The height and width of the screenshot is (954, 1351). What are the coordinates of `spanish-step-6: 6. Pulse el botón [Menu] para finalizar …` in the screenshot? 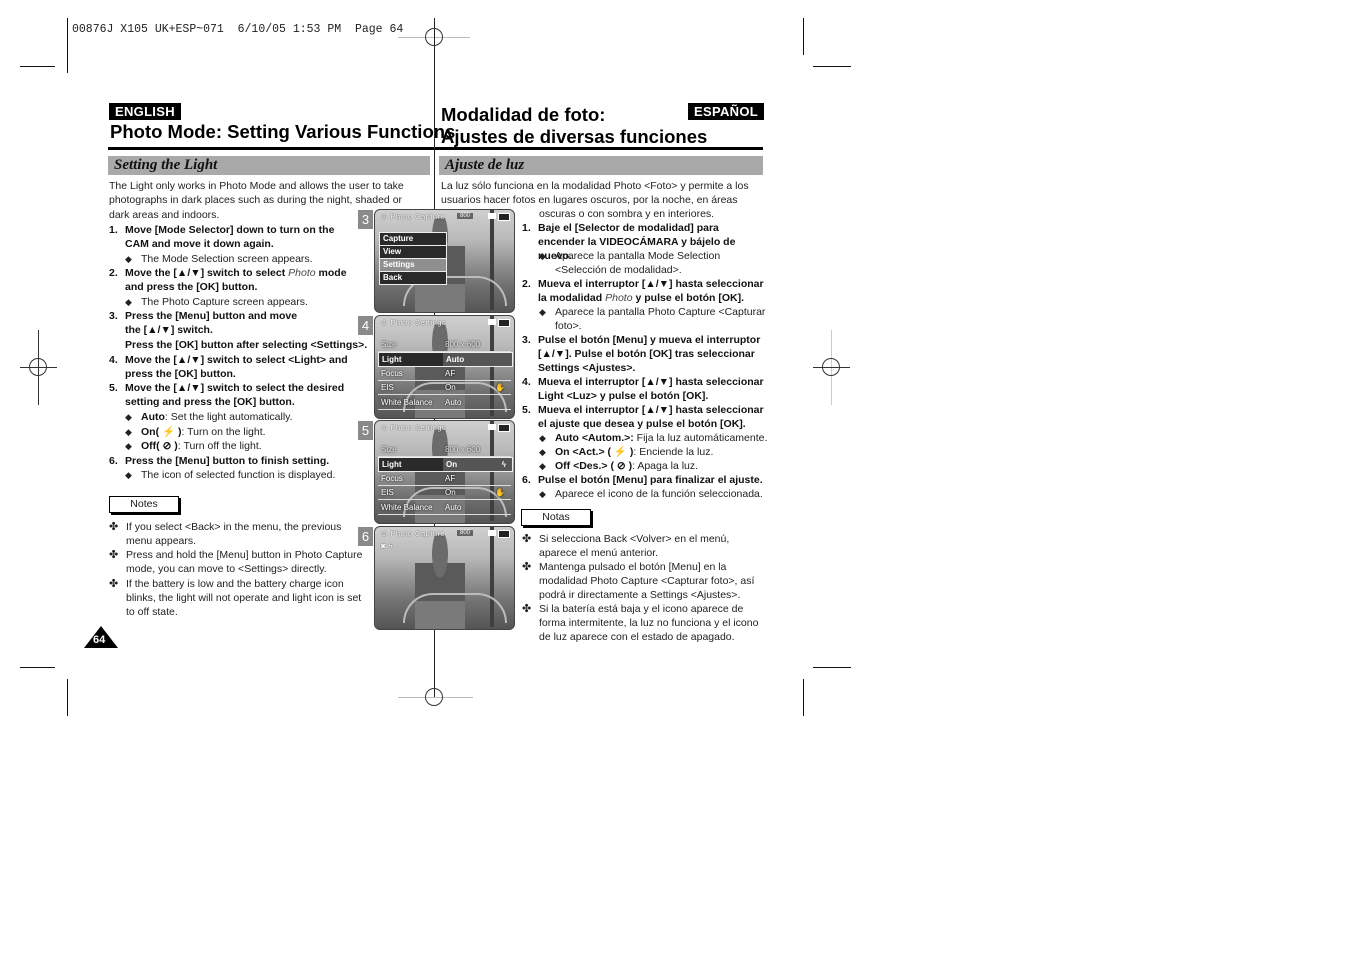 It's located at (642, 480).